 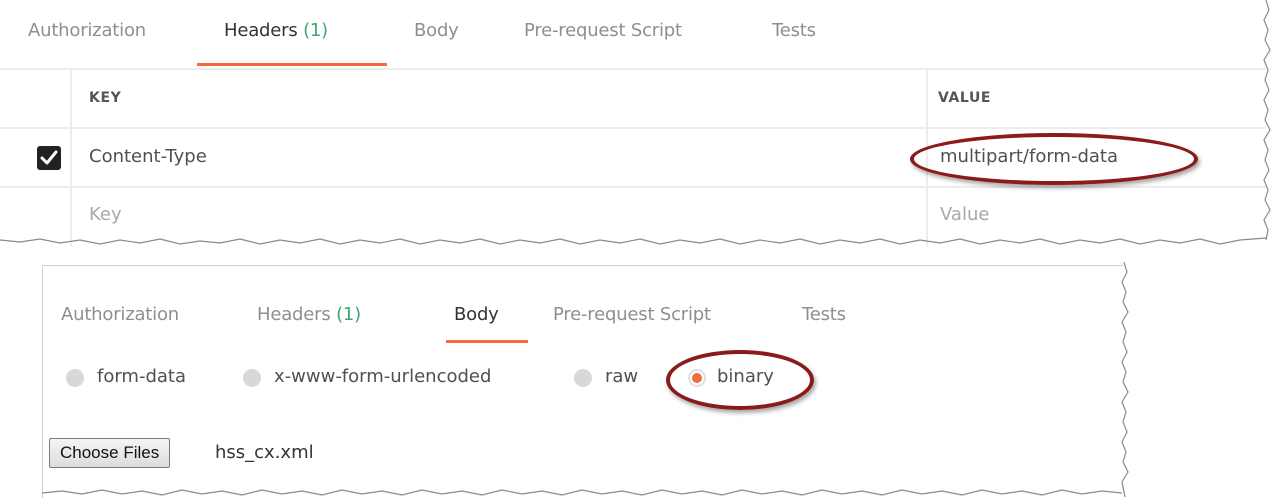 What do you see at coordinates (965, 98) in the screenshot?
I see `column-header-value: VALUE` at bounding box center [965, 98].